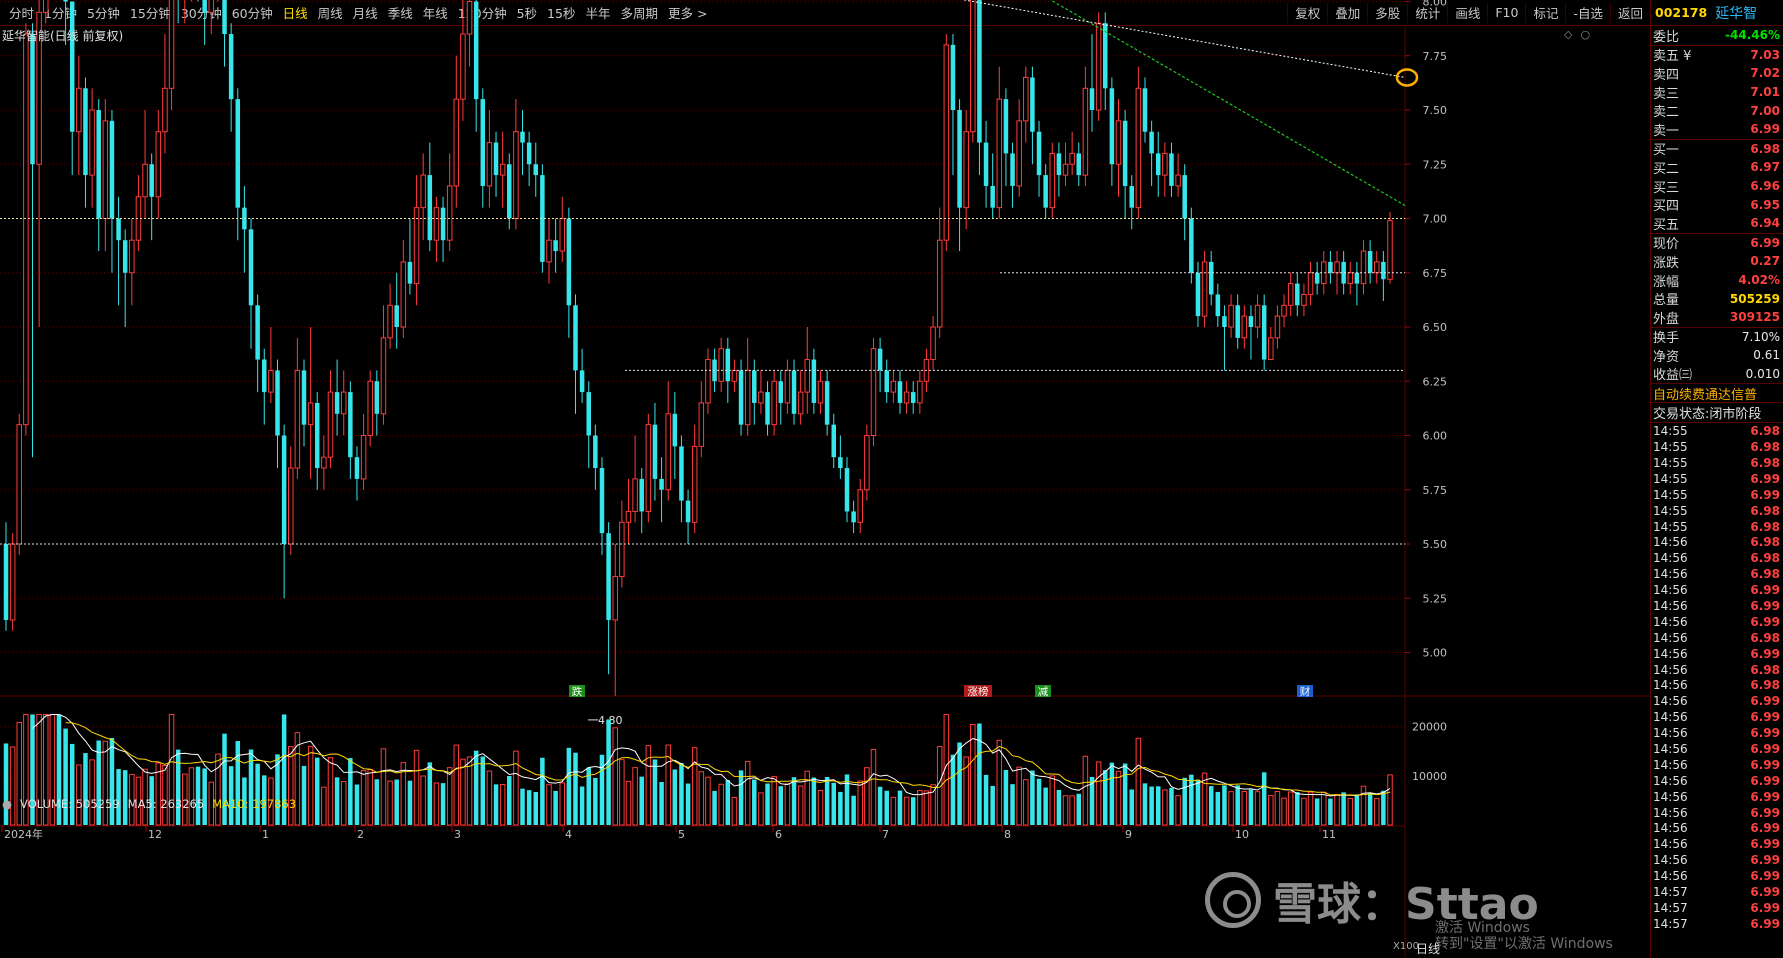  Describe the element at coordinates (1666, 75) in the screenshot. I see `quote-label: 卖四` at that location.